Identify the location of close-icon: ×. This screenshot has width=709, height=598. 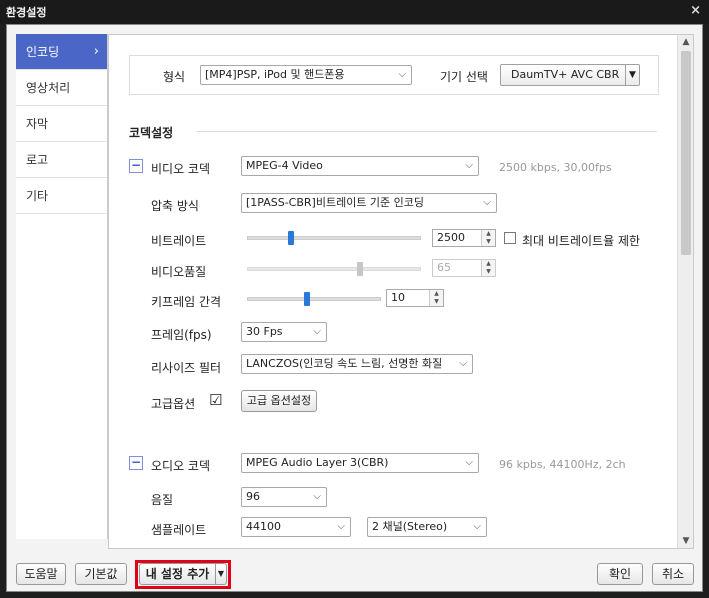
(695, 10).